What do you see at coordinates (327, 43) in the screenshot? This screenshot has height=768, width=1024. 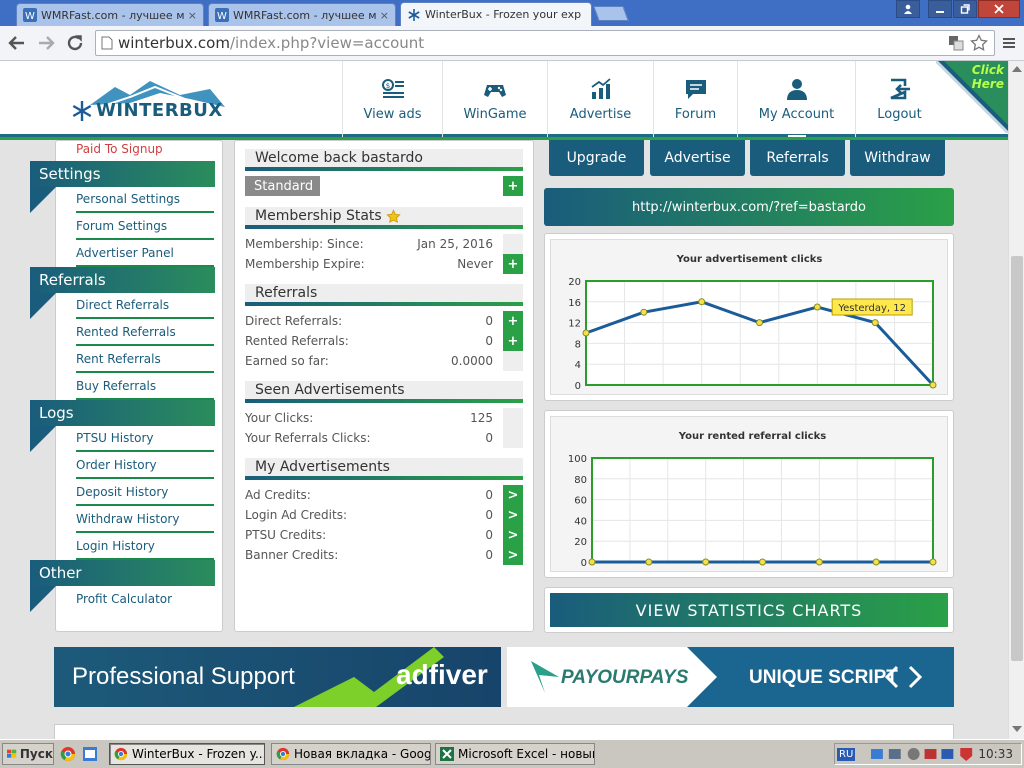 I see `url-path: /index.php?view=account` at bounding box center [327, 43].